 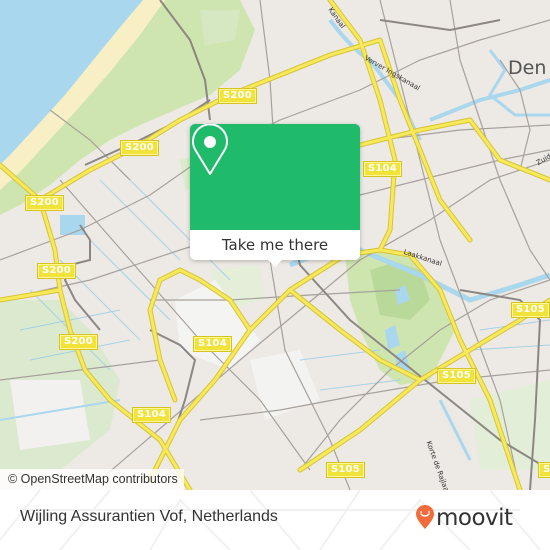 I want to click on take-me-there-label: Take me there, so click(x=275, y=245).